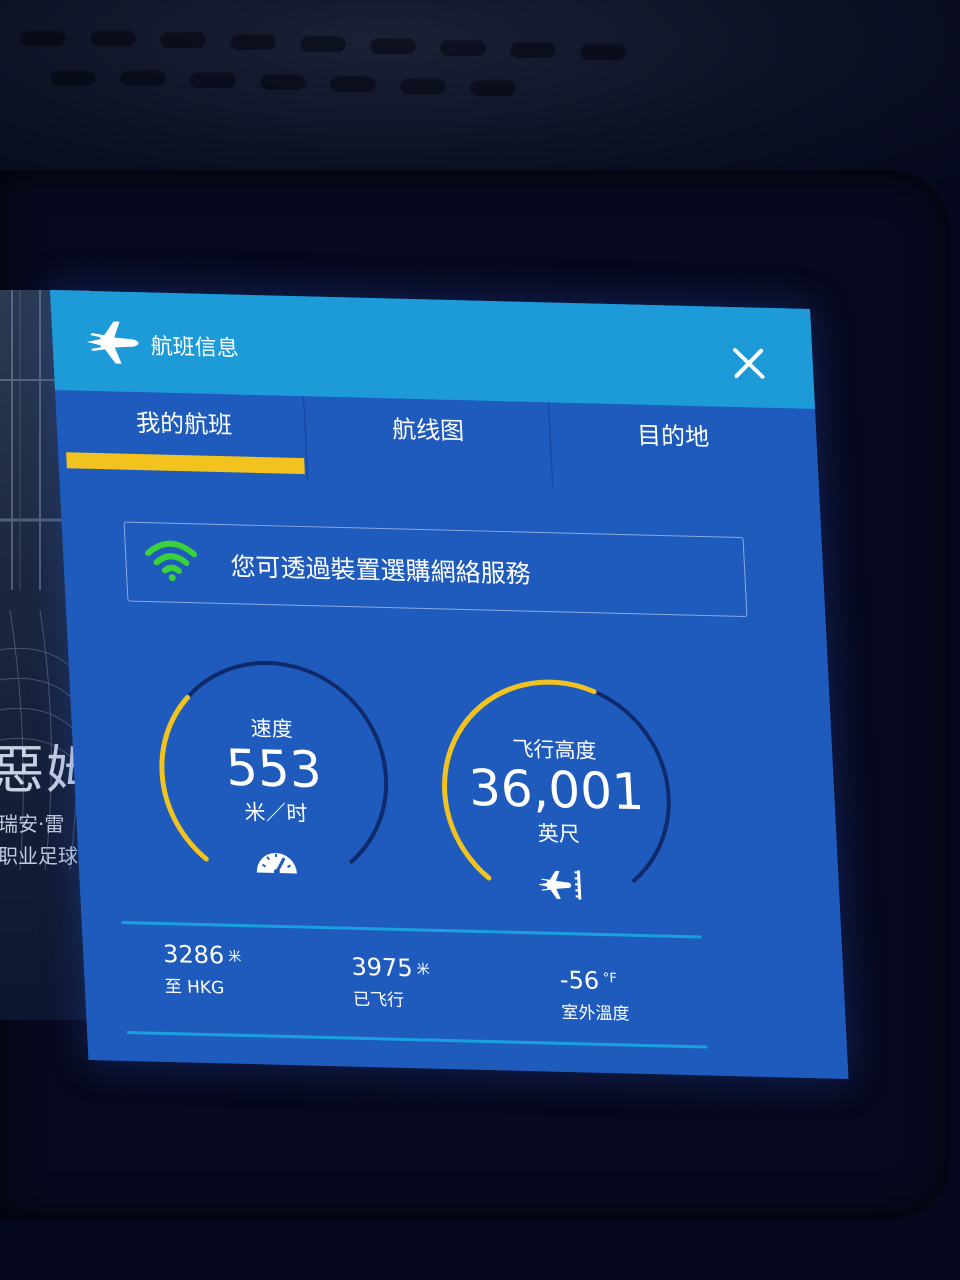 This screenshot has height=1280, width=960. I want to click on speedometer-icon, so click(276, 863).